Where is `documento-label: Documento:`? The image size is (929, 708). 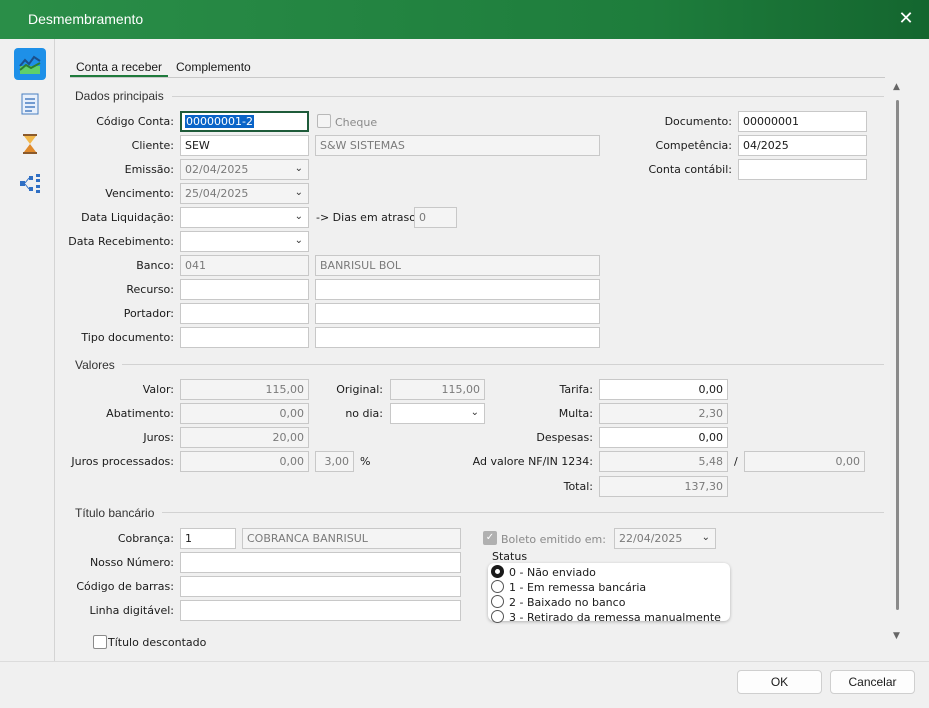
documento-label: Documento: is located at coordinates (698, 121).